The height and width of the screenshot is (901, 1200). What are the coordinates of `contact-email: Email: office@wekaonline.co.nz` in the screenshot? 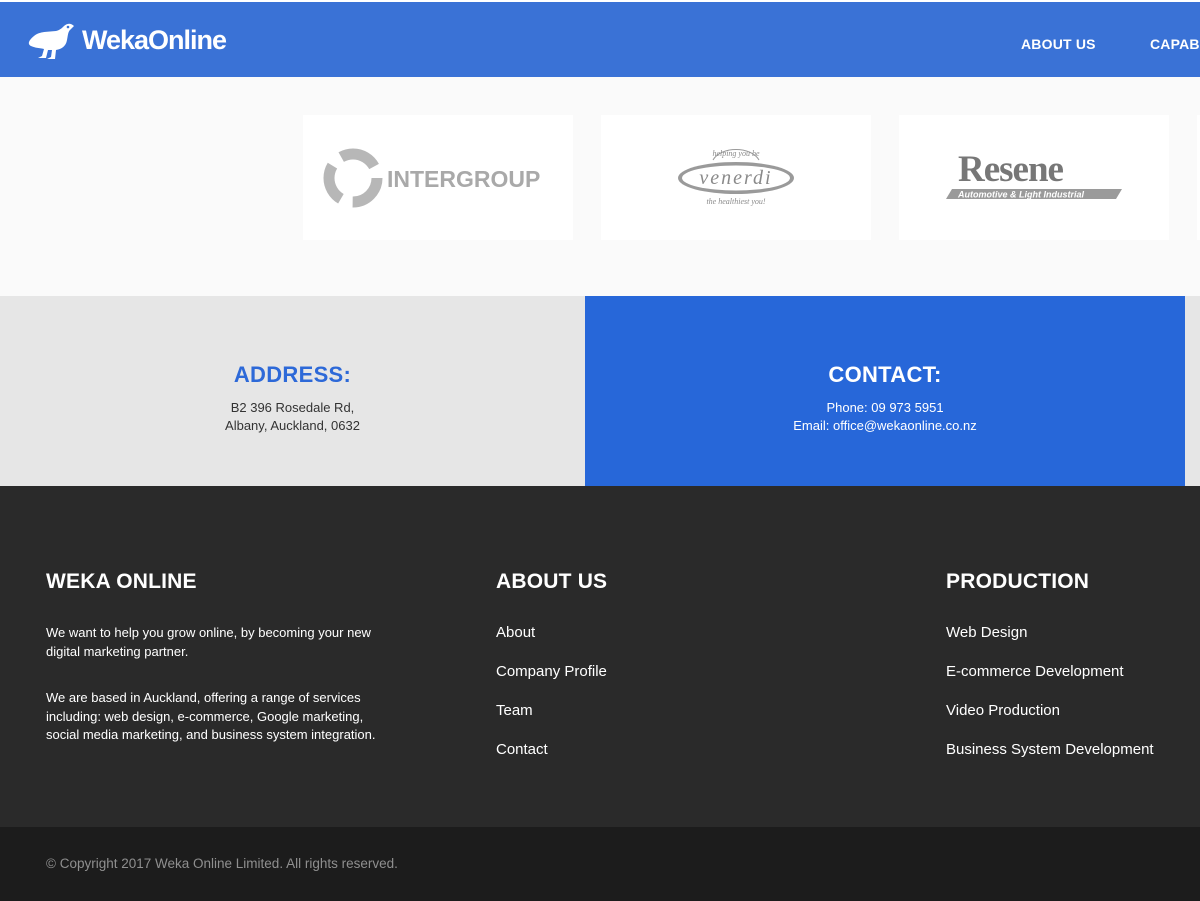 It's located at (885, 426).